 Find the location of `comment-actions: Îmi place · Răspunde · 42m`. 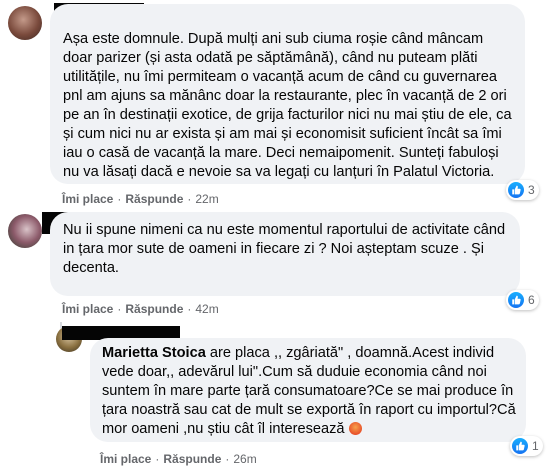

comment-actions: Îmi place · Răspunde · 42m is located at coordinates (140, 309).